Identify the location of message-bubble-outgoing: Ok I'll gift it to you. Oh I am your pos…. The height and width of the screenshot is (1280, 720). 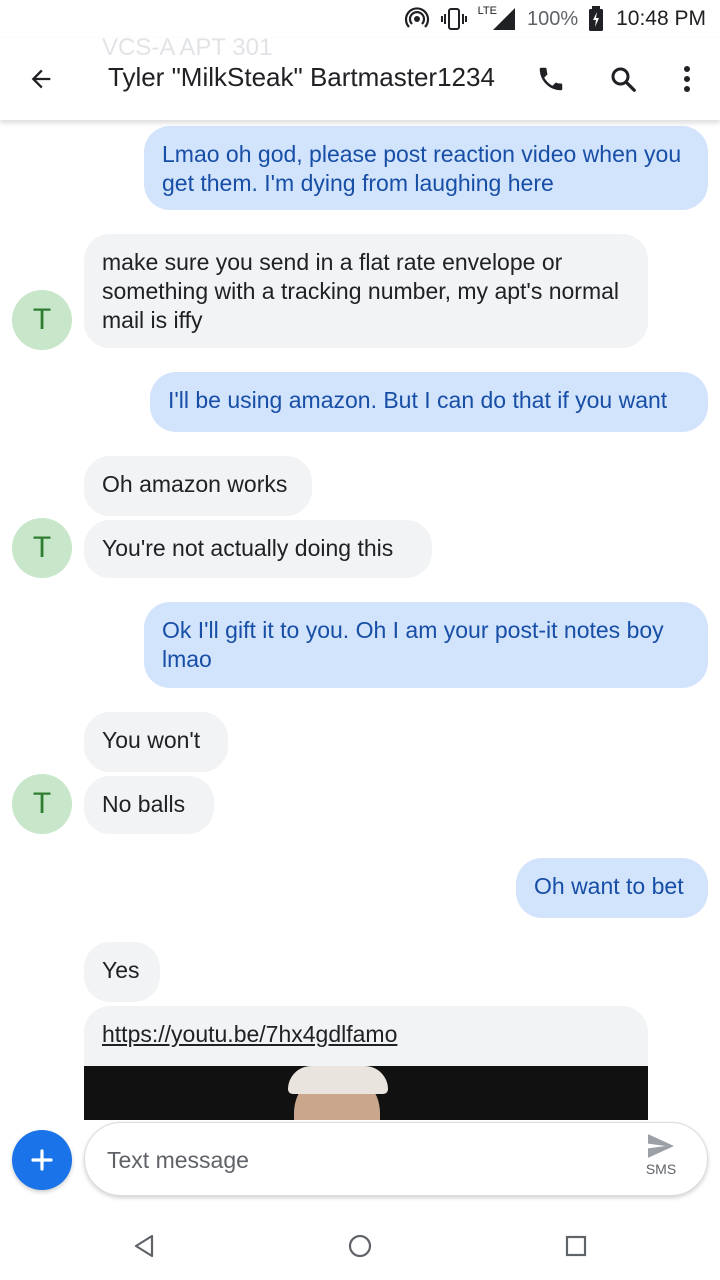
(426, 645).